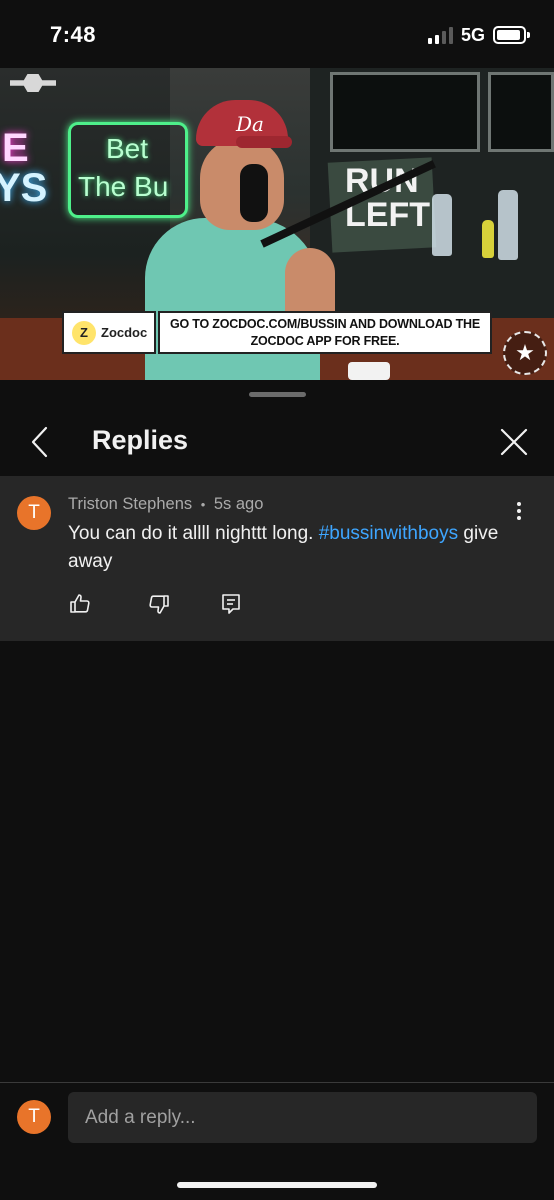 The image size is (554, 1200). What do you see at coordinates (441, 35) in the screenshot?
I see `signal-icon` at bounding box center [441, 35].